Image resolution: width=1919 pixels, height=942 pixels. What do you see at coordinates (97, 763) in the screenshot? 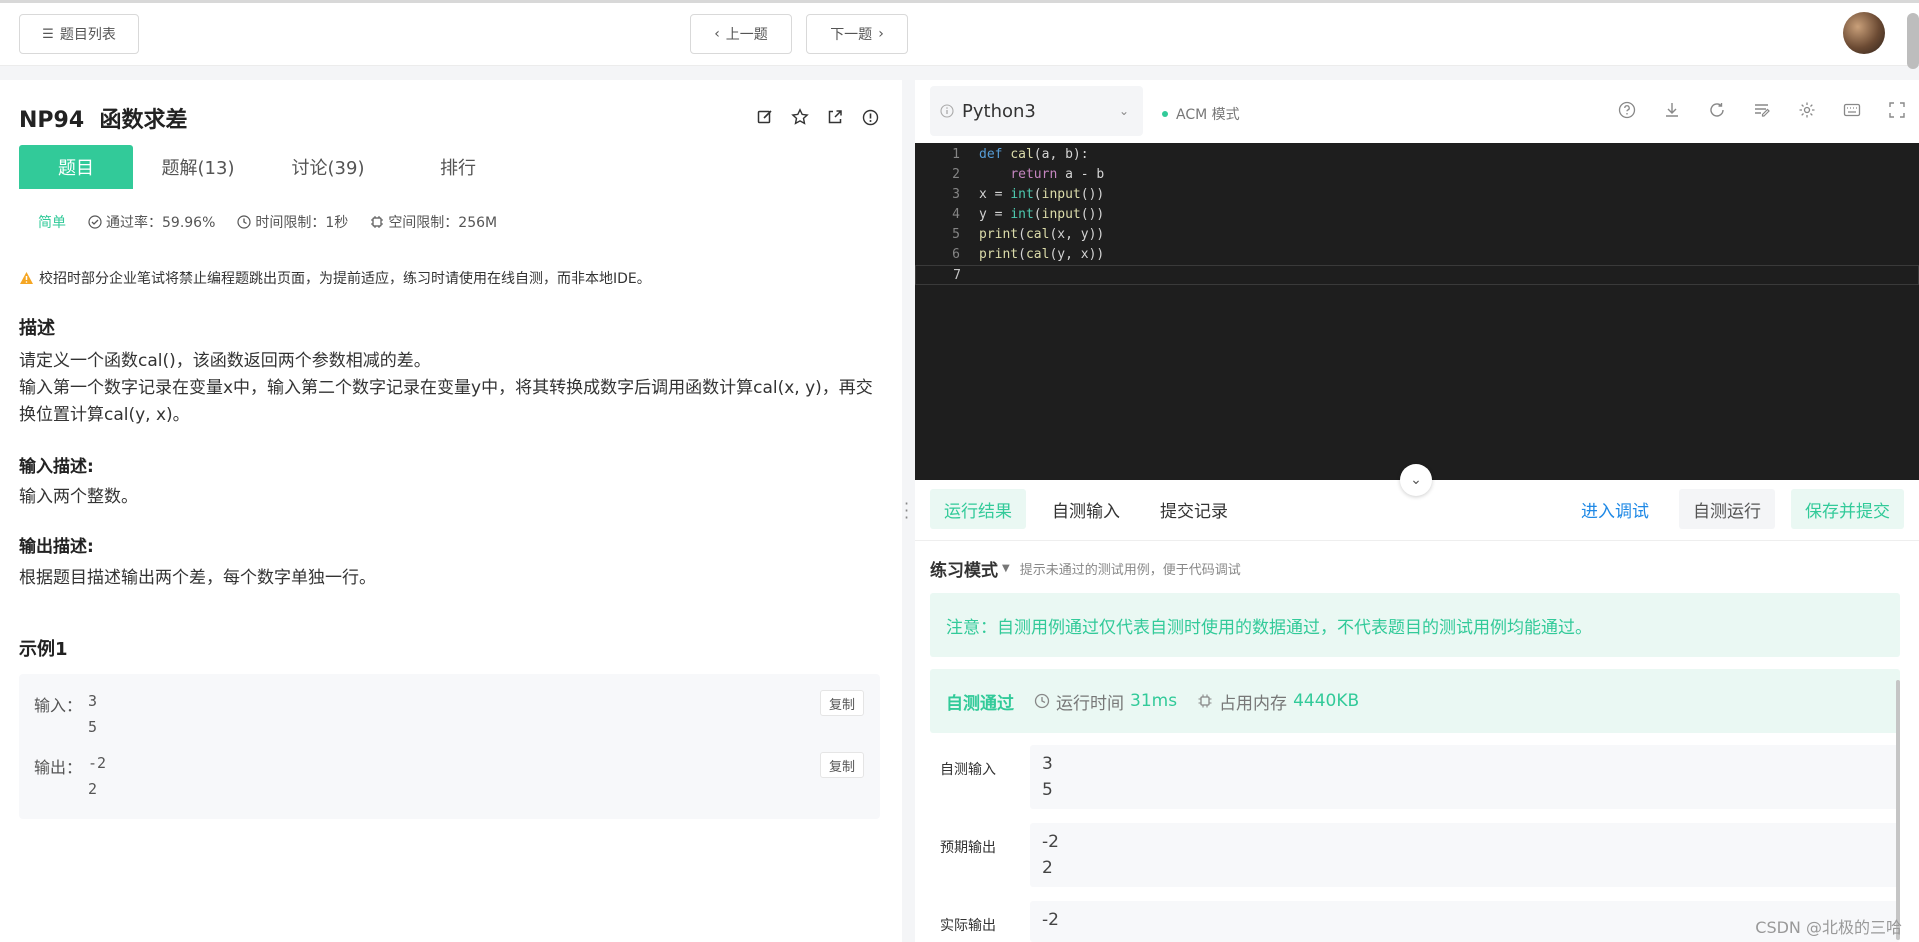
I see `example-value: -2` at bounding box center [97, 763].